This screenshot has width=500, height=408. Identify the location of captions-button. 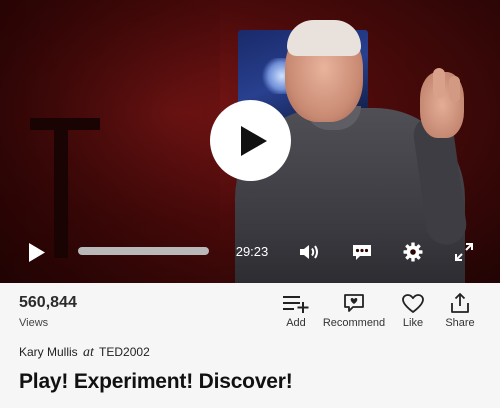
(362, 252).